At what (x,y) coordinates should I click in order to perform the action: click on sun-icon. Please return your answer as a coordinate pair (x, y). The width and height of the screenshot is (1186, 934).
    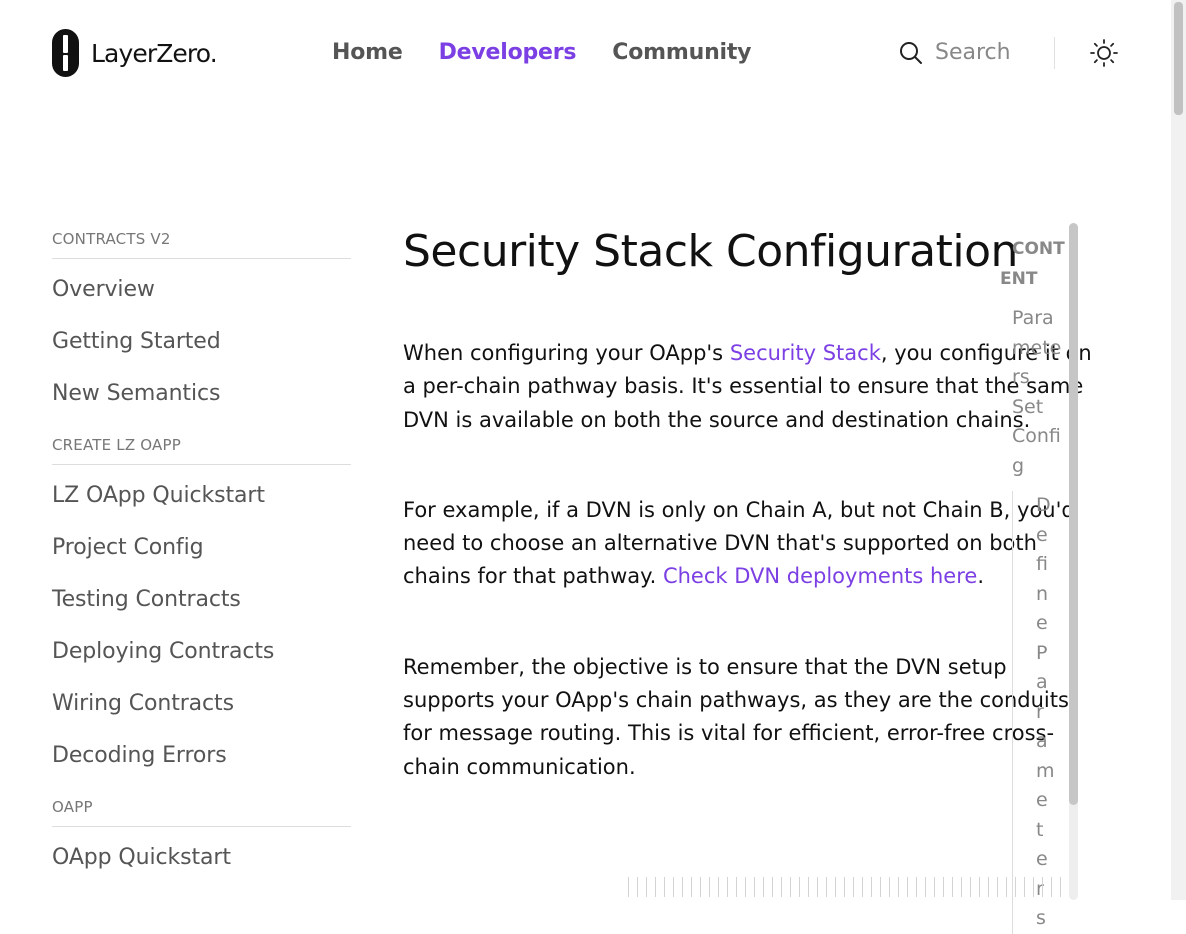
    Looking at the image, I should click on (1104, 53).